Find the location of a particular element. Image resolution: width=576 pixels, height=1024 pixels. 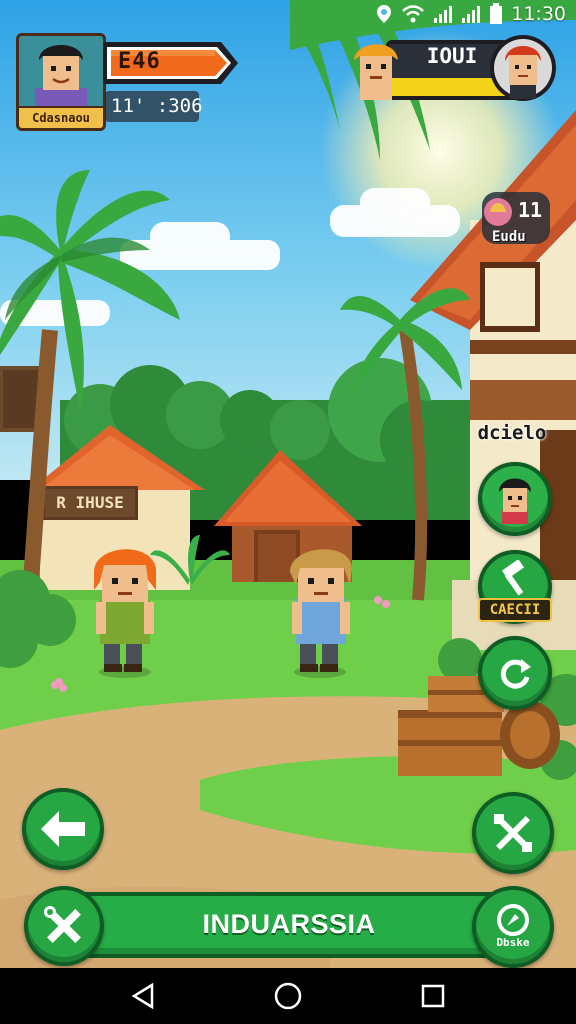

build-button is located at coordinates (64, 926).